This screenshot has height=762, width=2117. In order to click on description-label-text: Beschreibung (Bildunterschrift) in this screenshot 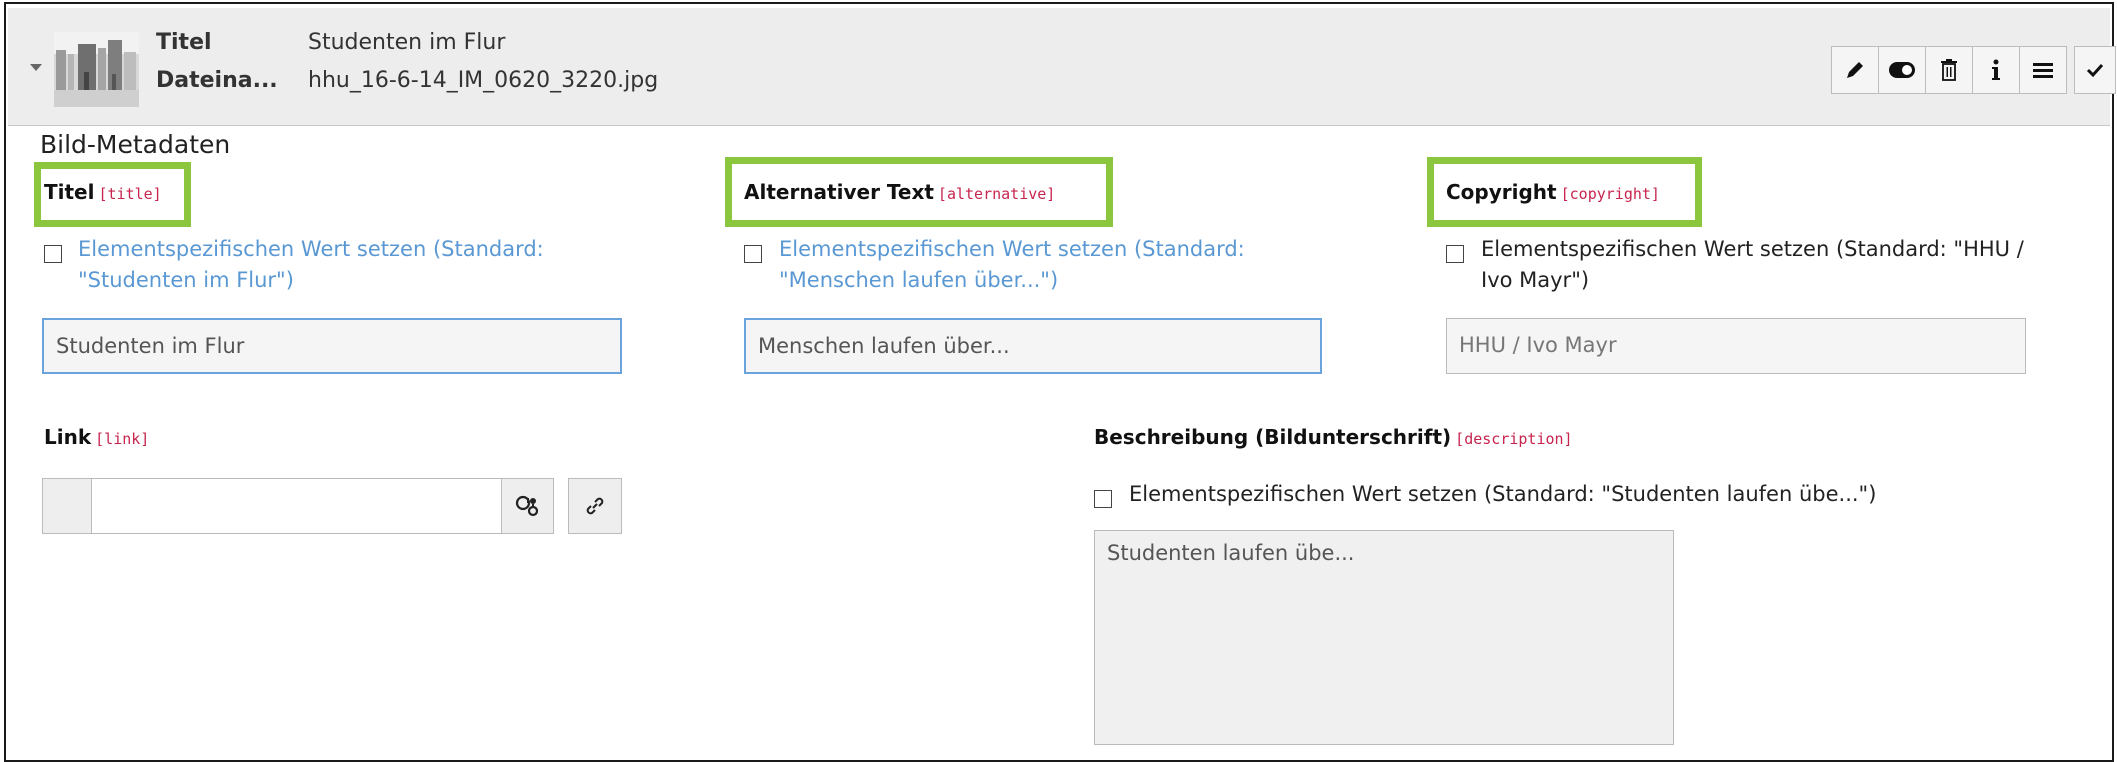, I will do `click(1273, 437)`.